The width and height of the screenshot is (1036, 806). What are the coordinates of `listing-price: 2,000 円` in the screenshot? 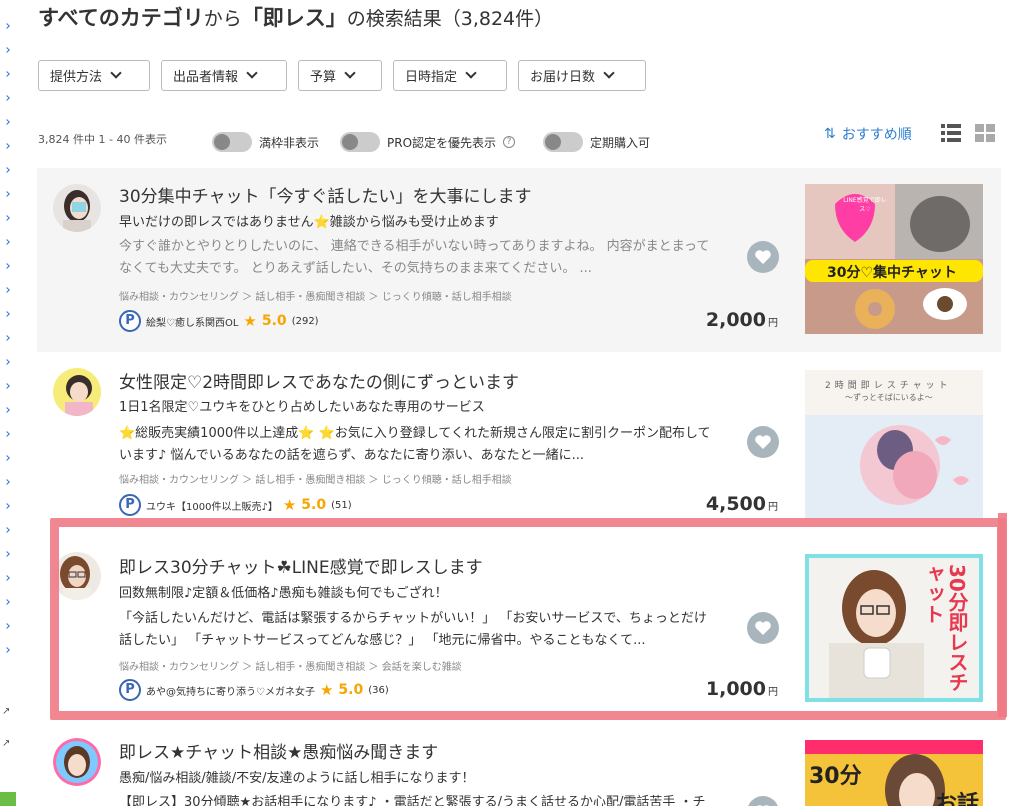 It's located at (730, 320).